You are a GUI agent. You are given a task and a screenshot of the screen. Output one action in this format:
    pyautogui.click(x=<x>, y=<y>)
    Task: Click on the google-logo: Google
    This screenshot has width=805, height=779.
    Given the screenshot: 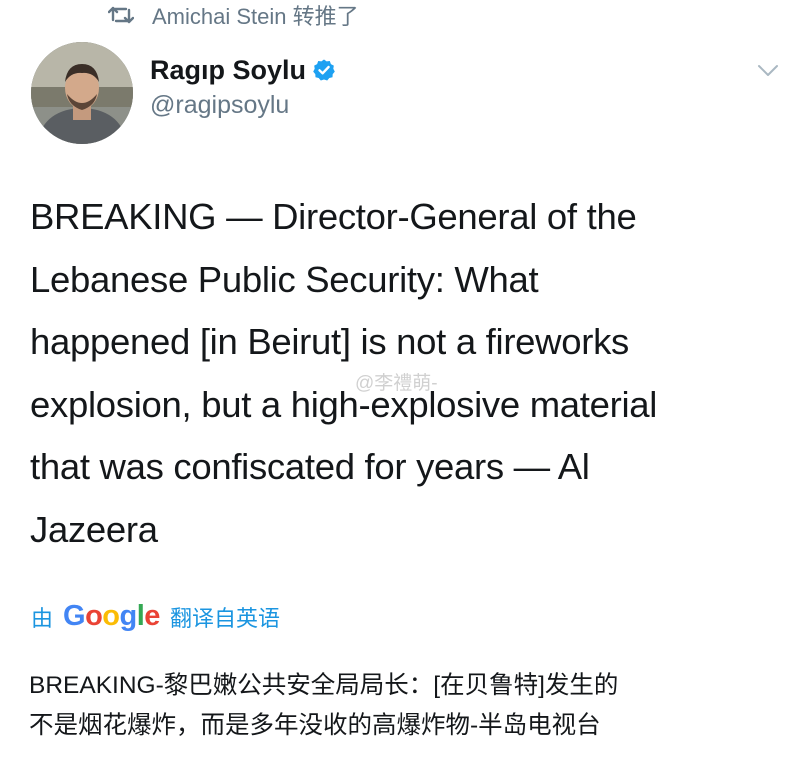 What is the action you would take?
    pyautogui.click(x=111, y=616)
    